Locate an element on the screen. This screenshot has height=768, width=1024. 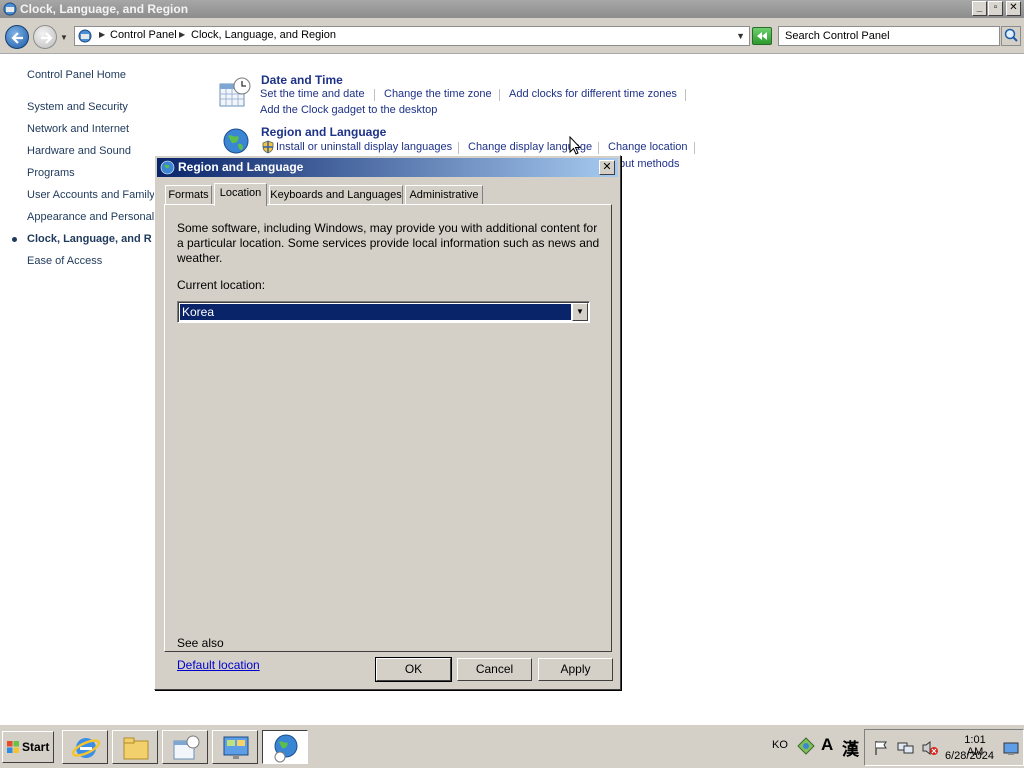
breadcrumb-current: Clock, Language, and Region is located at coordinates (263, 35).